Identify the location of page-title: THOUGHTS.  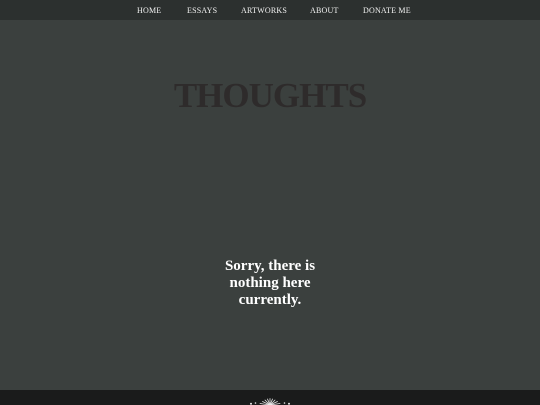
(270, 95).